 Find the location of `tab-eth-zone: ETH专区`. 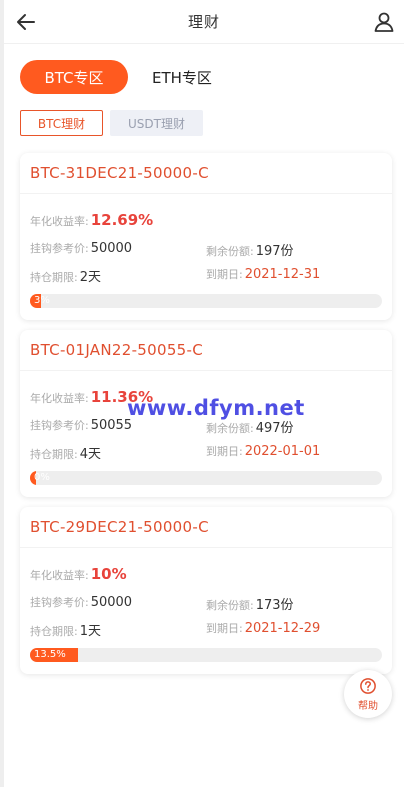

tab-eth-zone: ETH专区 is located at coordinates (182, 77).